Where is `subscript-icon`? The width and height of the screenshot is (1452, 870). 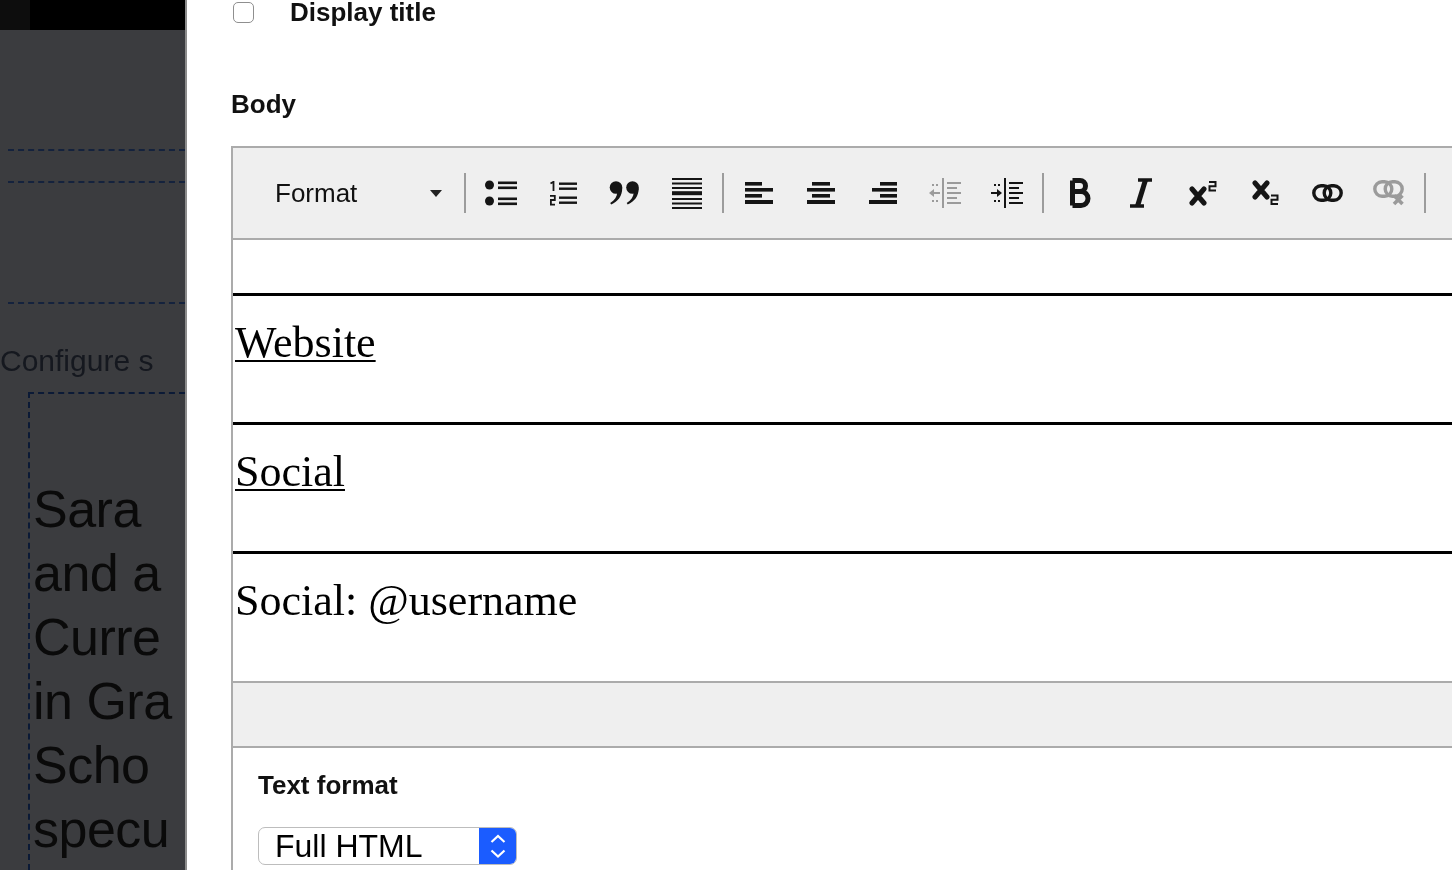
subscript-icon is located at coordinates (1265, 193).